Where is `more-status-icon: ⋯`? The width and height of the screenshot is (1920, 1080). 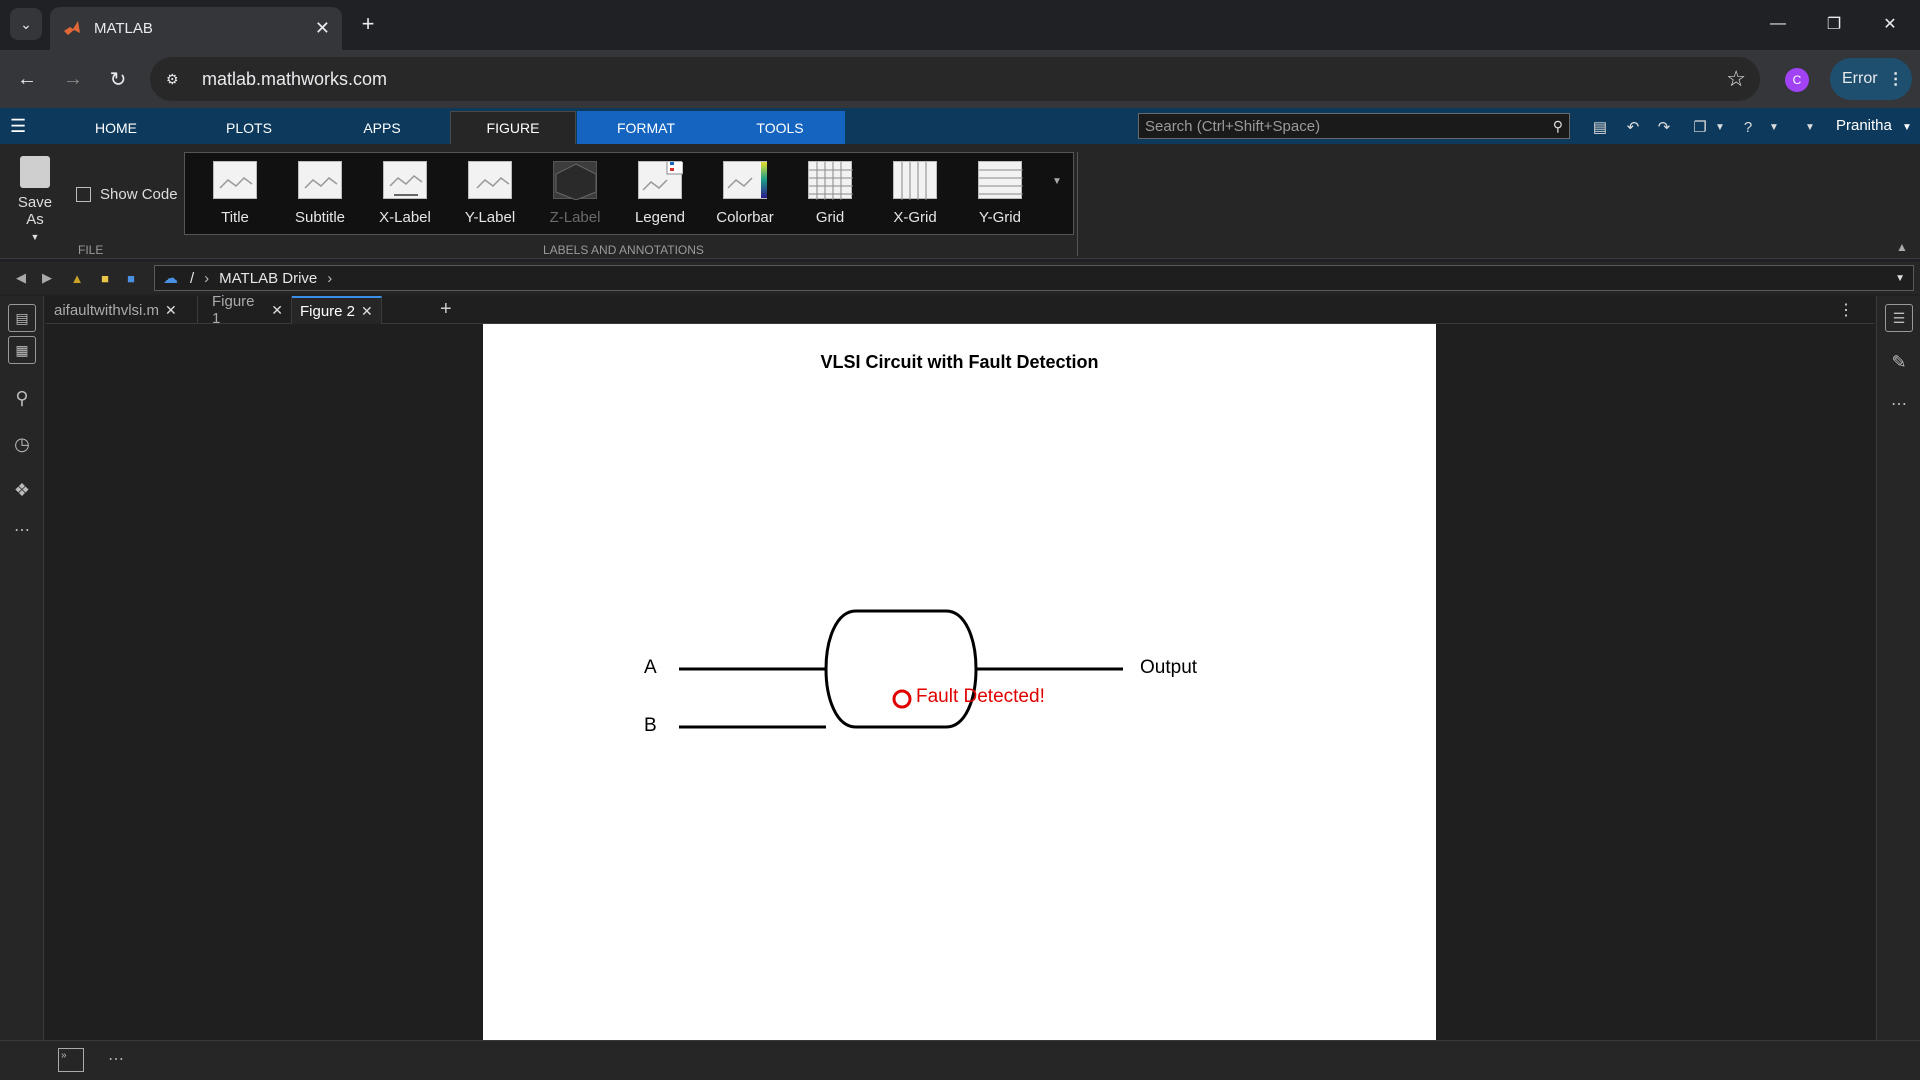 more-status-icon: ⋯ is located at coordinates (116, 1059).